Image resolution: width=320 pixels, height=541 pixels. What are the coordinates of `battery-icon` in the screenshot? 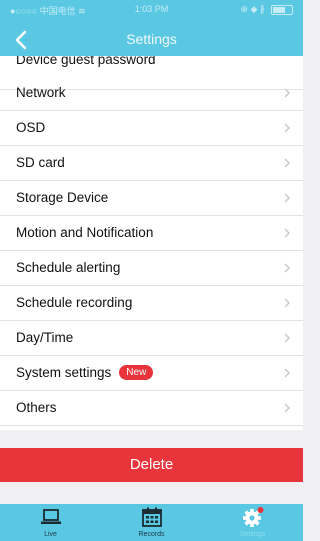 It's located at (282, 9).